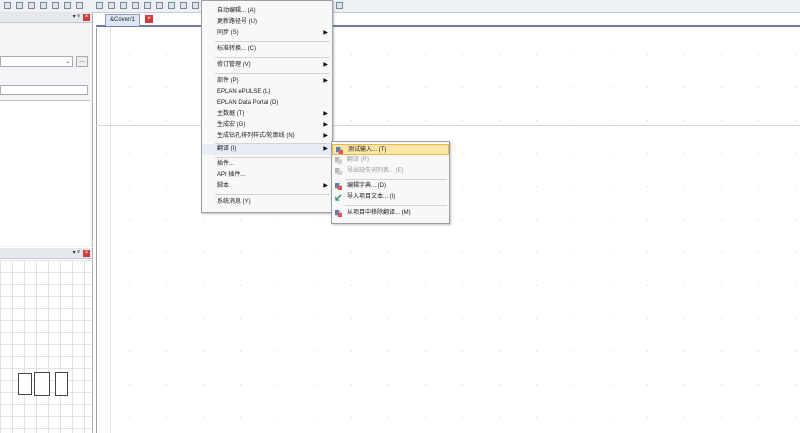 Image resolution: width=800 pixels, height=433 pixels. I want to click on submenu-item-translate: 翻译 (R), so click(390, 160).